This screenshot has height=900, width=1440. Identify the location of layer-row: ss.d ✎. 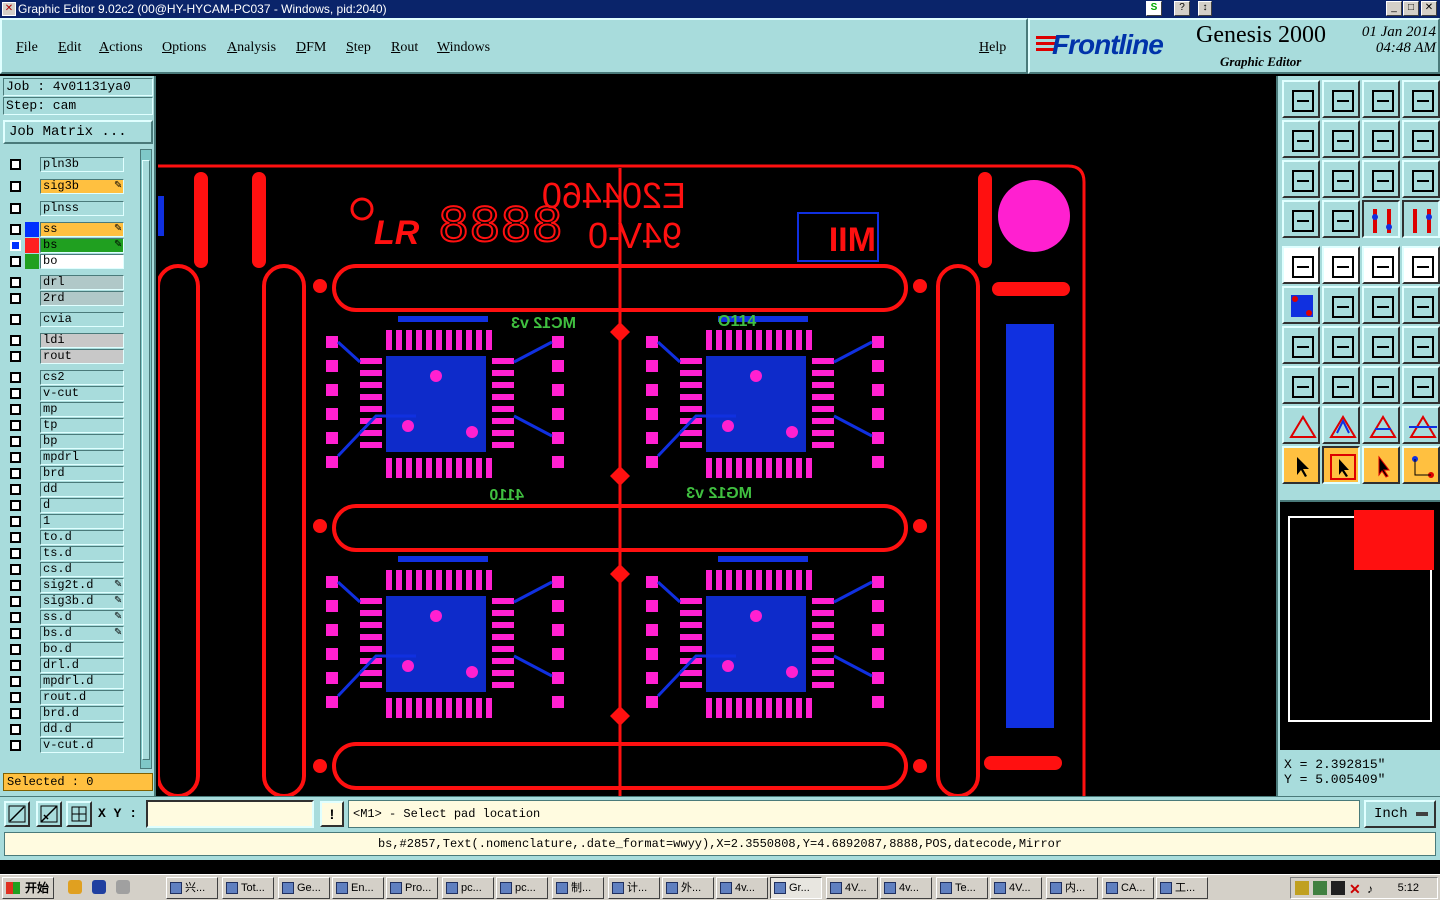
(71, 617).